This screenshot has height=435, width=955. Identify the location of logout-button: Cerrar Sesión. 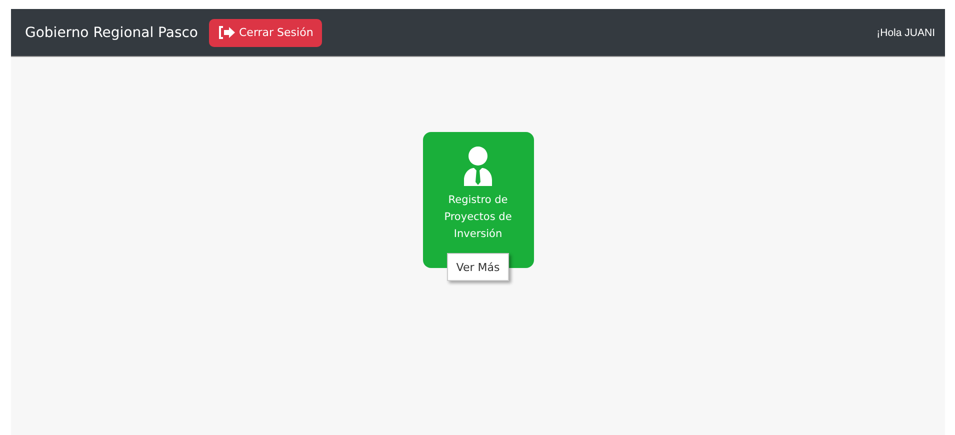
(265, 32).